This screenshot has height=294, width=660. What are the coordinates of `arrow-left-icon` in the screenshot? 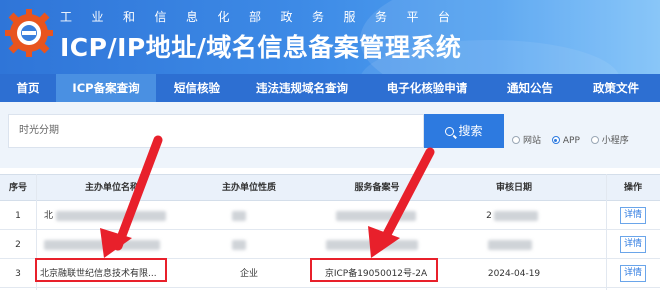 It's located at (131, 196).